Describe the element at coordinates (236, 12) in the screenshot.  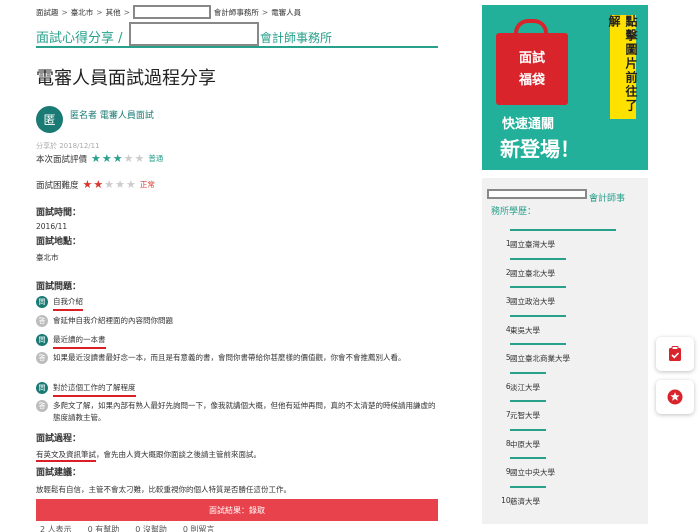
I see `breadcrumb-company: 會計師事務所` at that location.